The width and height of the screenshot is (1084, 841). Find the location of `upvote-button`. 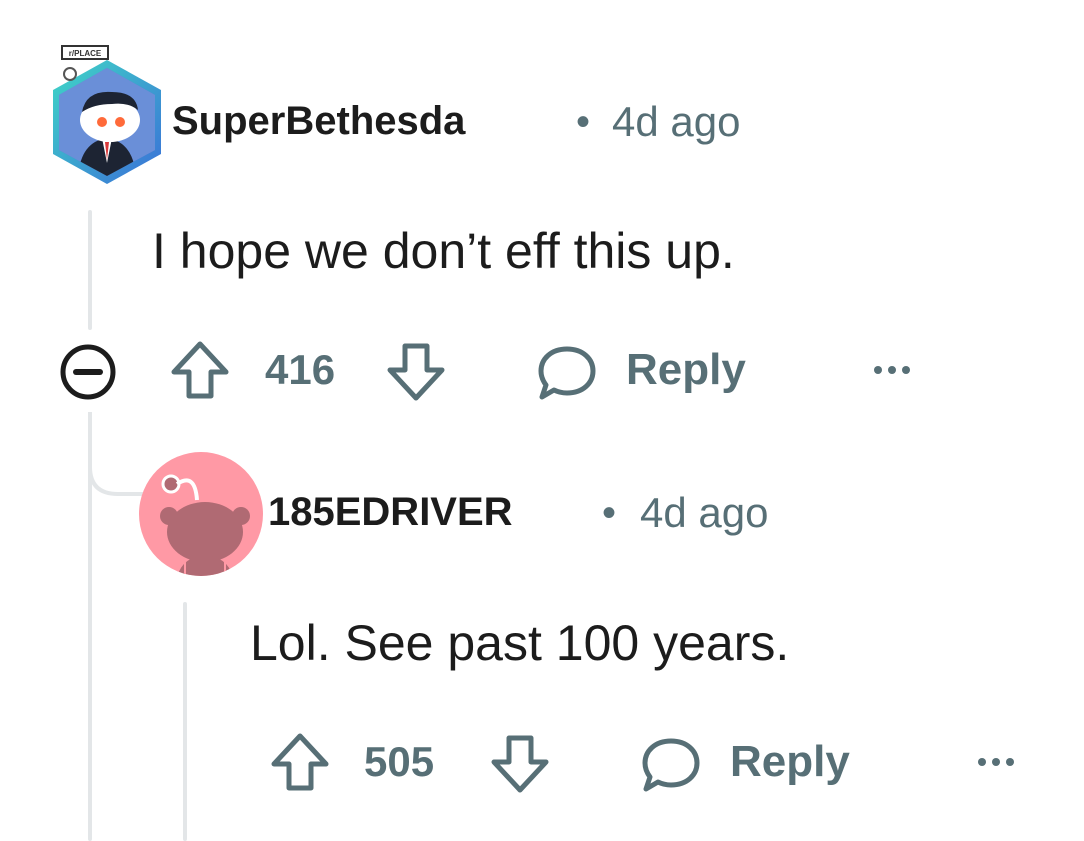

upvote-button is located at coordinates (200, 370).